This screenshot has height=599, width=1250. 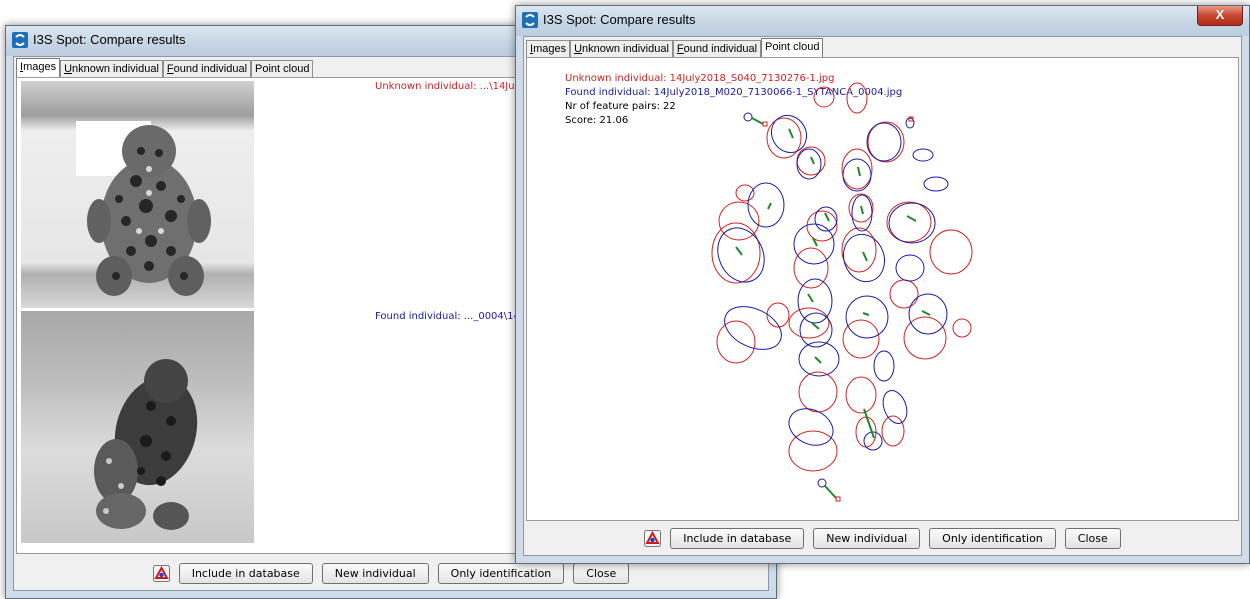 I want to click on window-close-button: X, so click(x=1220, y=16).